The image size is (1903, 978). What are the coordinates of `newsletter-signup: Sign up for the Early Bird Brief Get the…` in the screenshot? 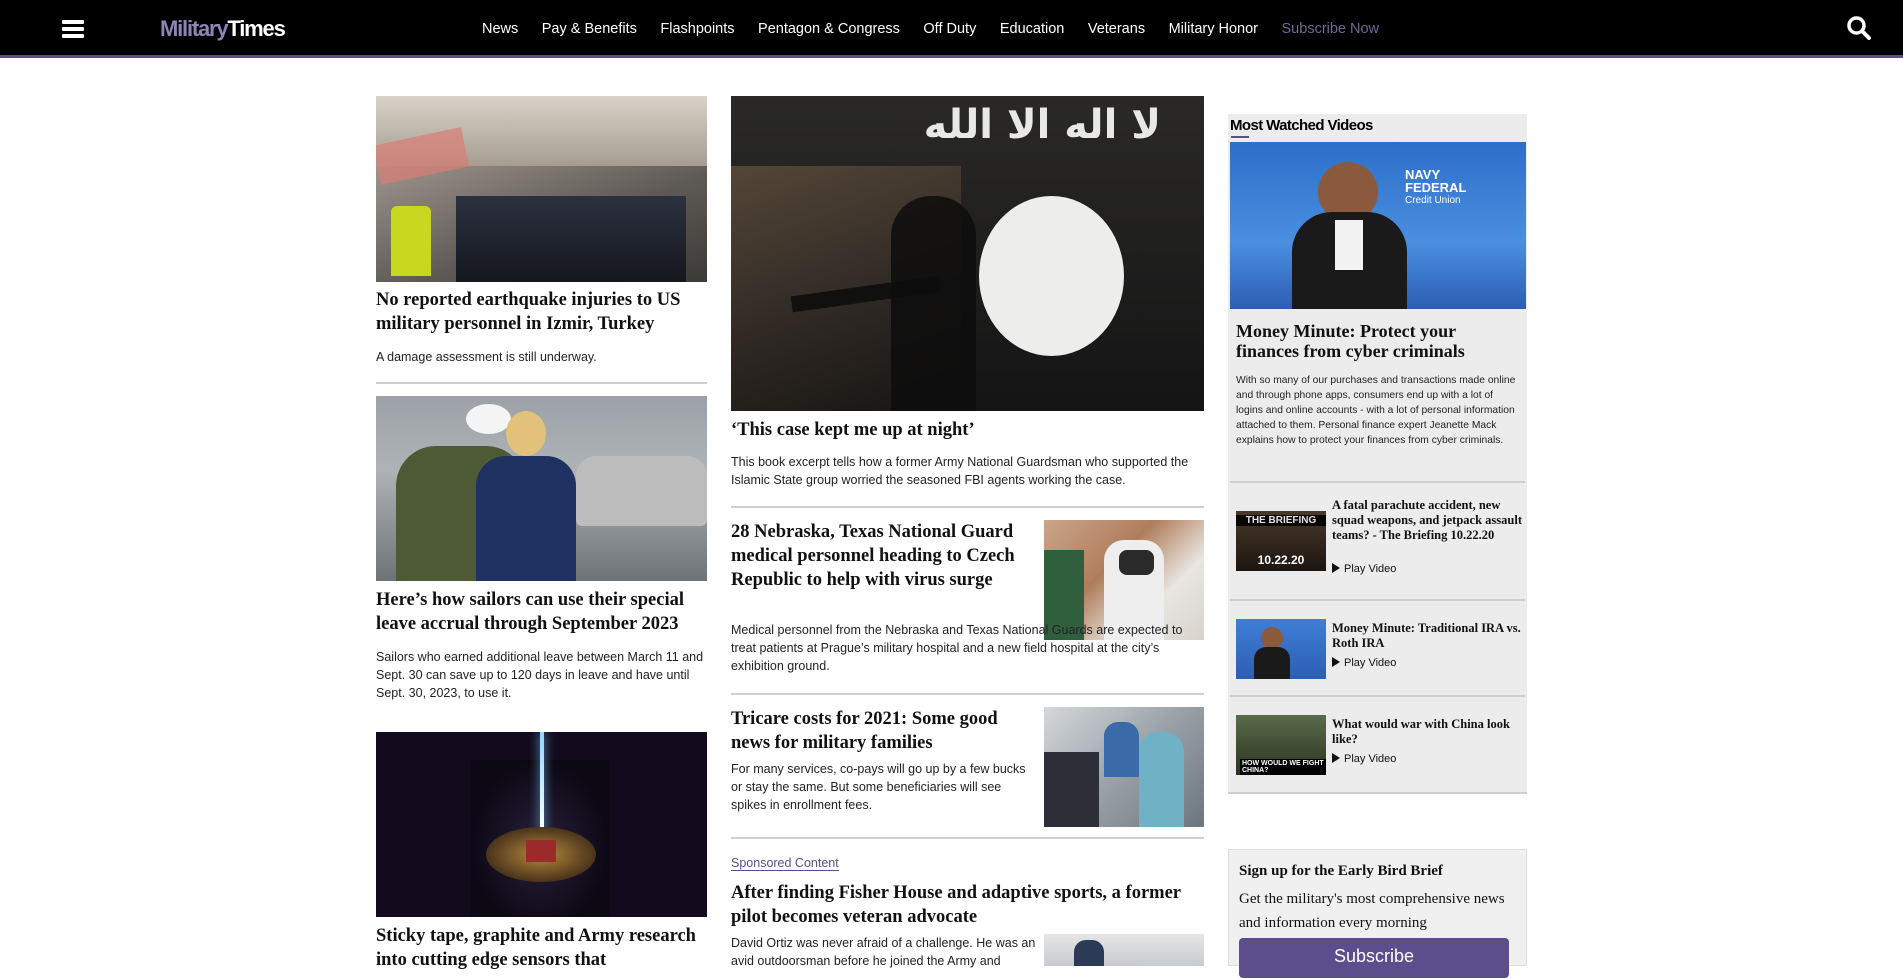 It's located at (1377, 913).